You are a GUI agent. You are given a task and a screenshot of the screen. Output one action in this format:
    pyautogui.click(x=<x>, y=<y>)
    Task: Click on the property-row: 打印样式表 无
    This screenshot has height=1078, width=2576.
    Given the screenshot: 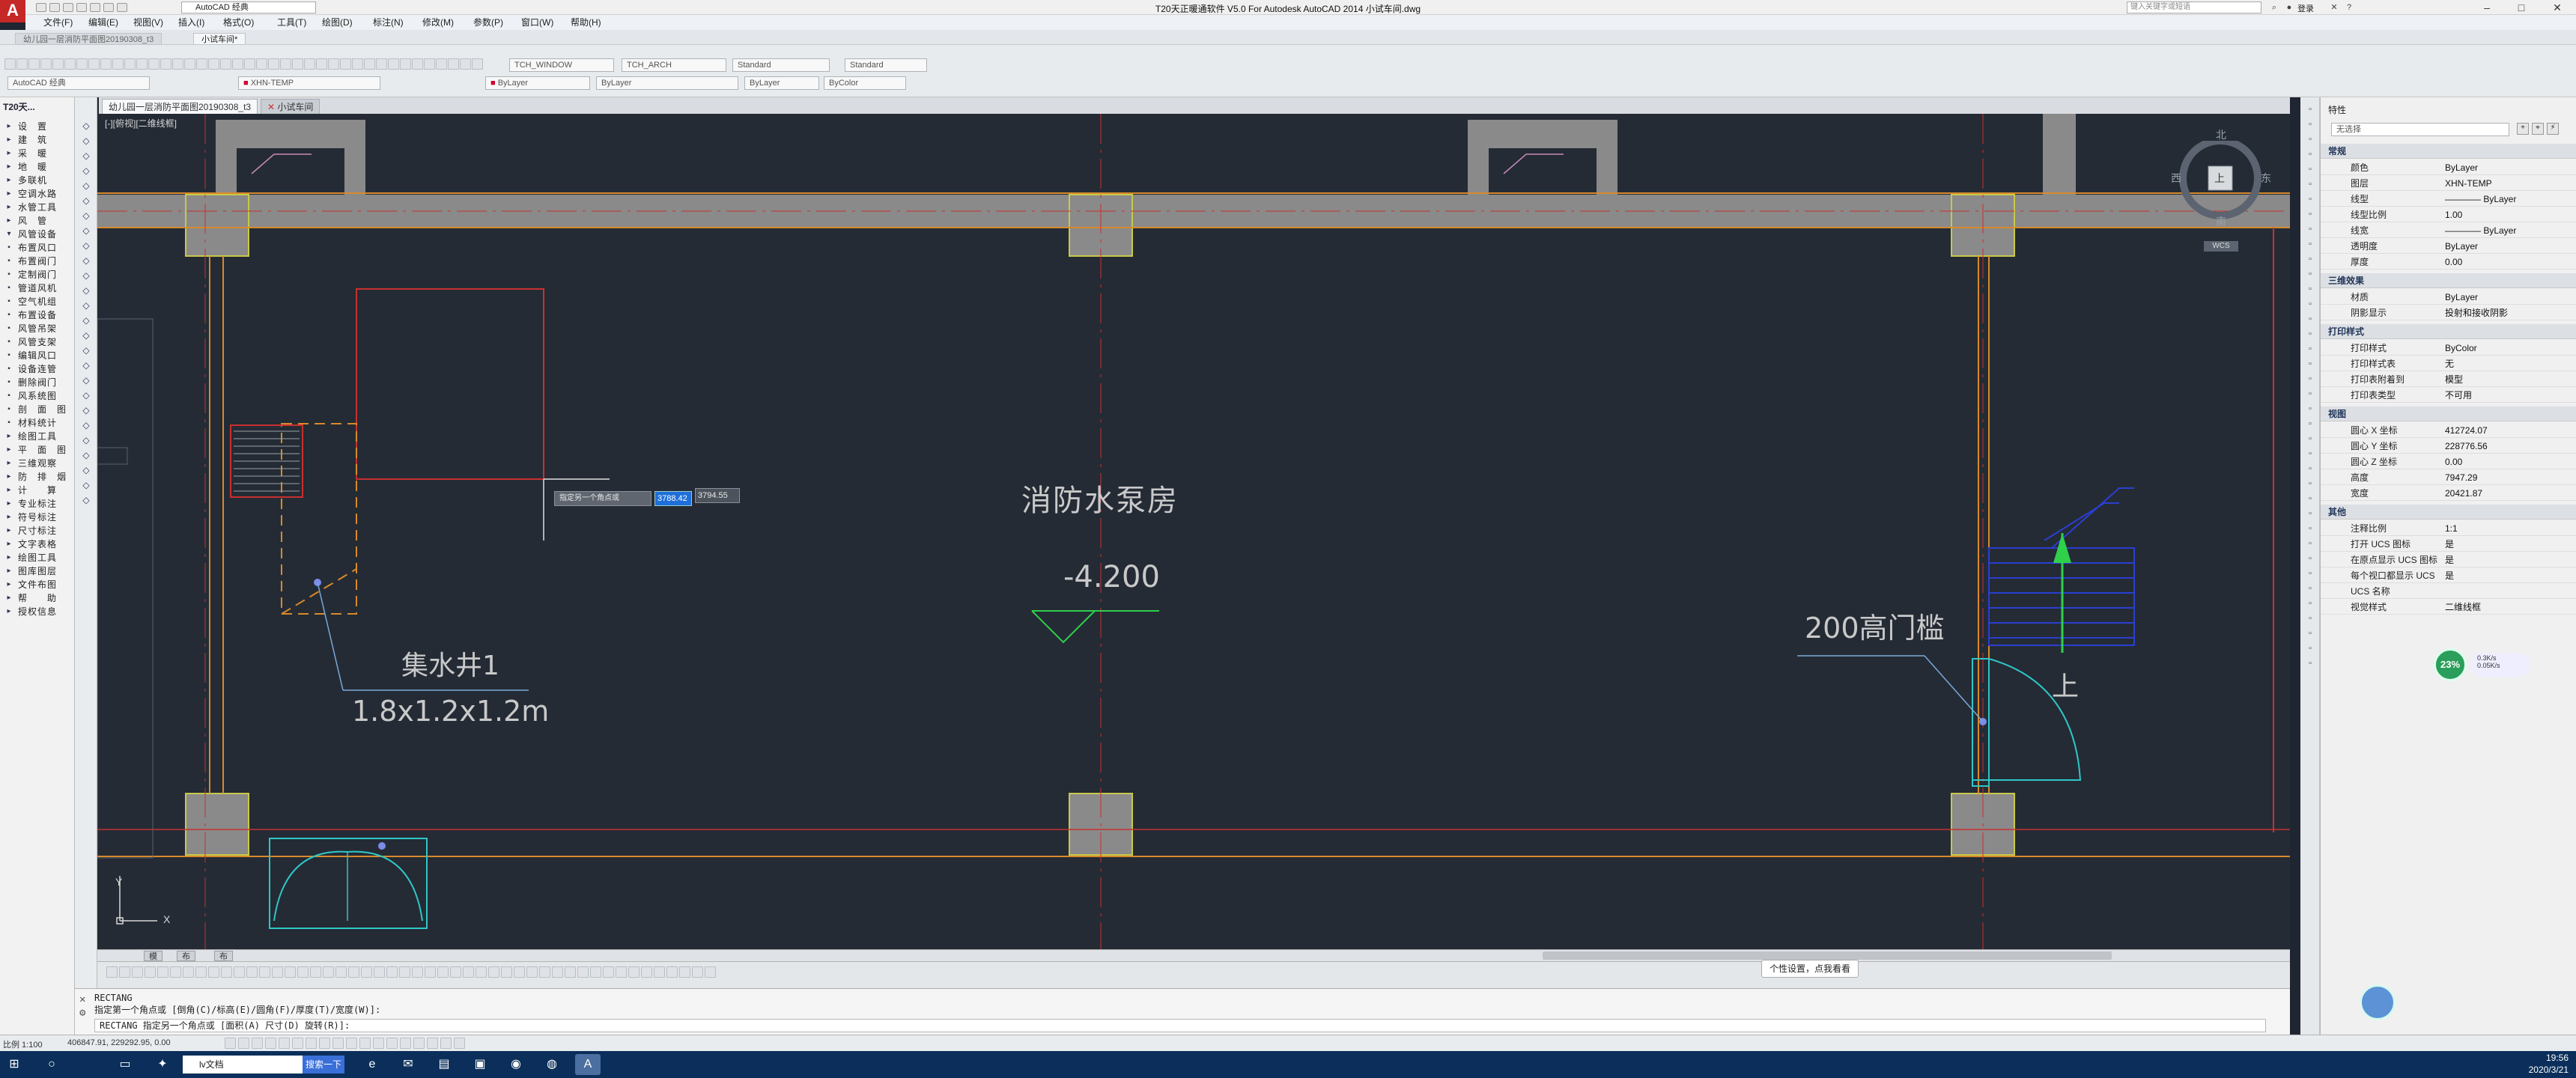 What is the action you would take?
    pyautogui.click(x=2448, y=363)
    